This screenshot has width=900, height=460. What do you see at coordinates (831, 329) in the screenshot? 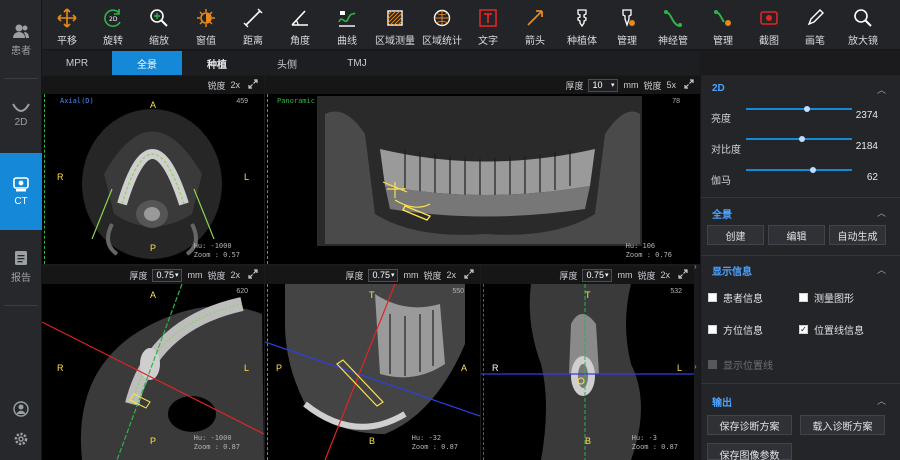
I see `checkbox-position-line-info: ✓ 位置线信息` at bounding box center [831, 329].